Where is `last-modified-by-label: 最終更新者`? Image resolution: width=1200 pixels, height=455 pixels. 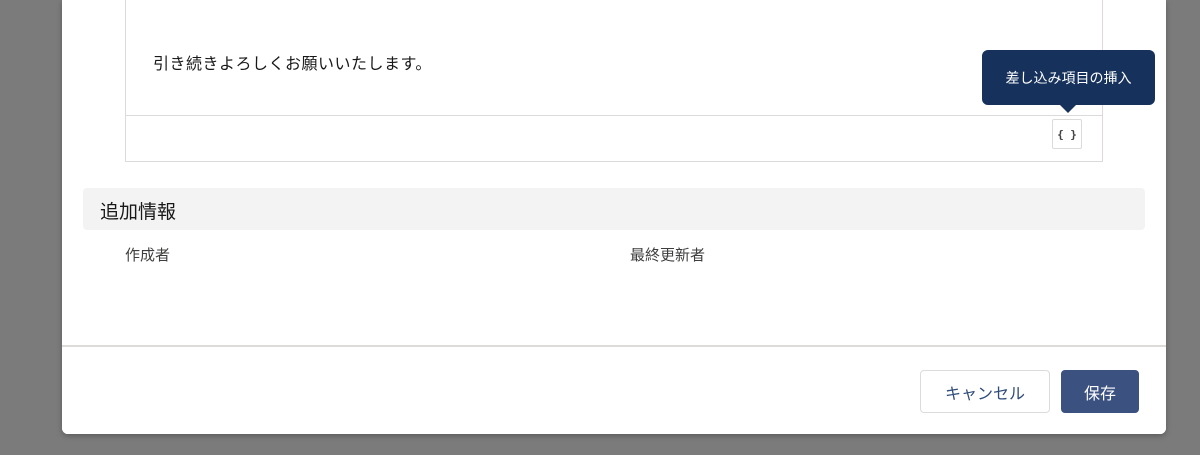
last-modified-by-label: 最終更新者 is located at coordinates (668, 255).